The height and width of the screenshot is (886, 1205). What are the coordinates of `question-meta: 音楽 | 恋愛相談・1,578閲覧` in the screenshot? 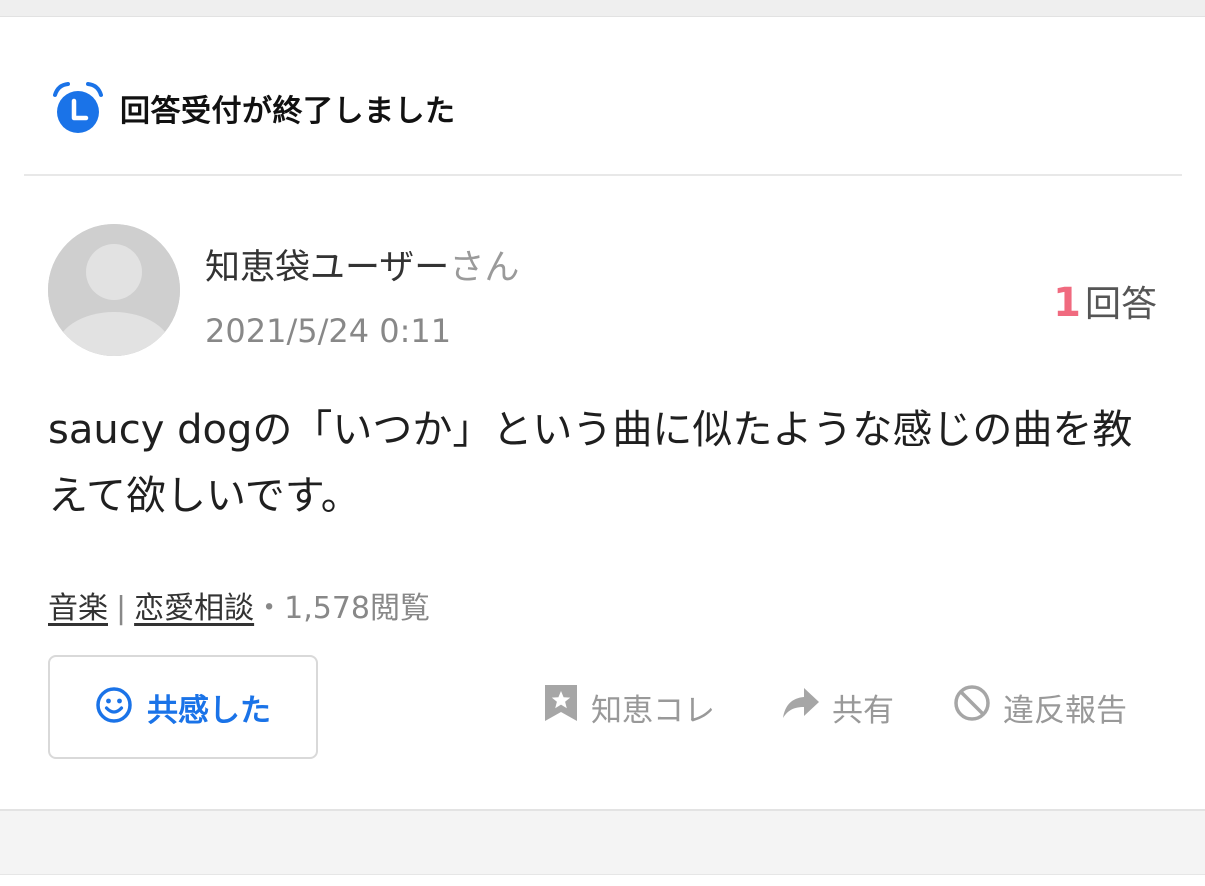 It's located at (239, 605).